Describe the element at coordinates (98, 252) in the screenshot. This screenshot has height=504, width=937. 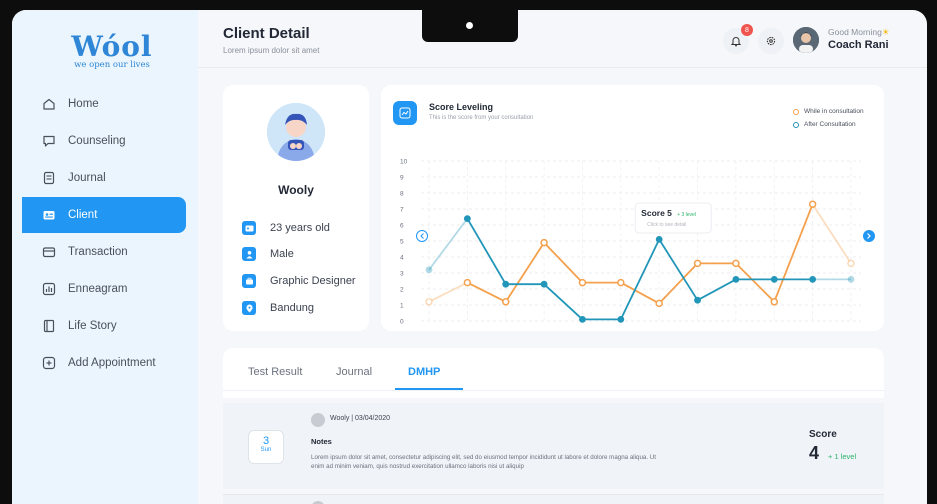
I see `sidebar-item-label: Transaction` at that location.